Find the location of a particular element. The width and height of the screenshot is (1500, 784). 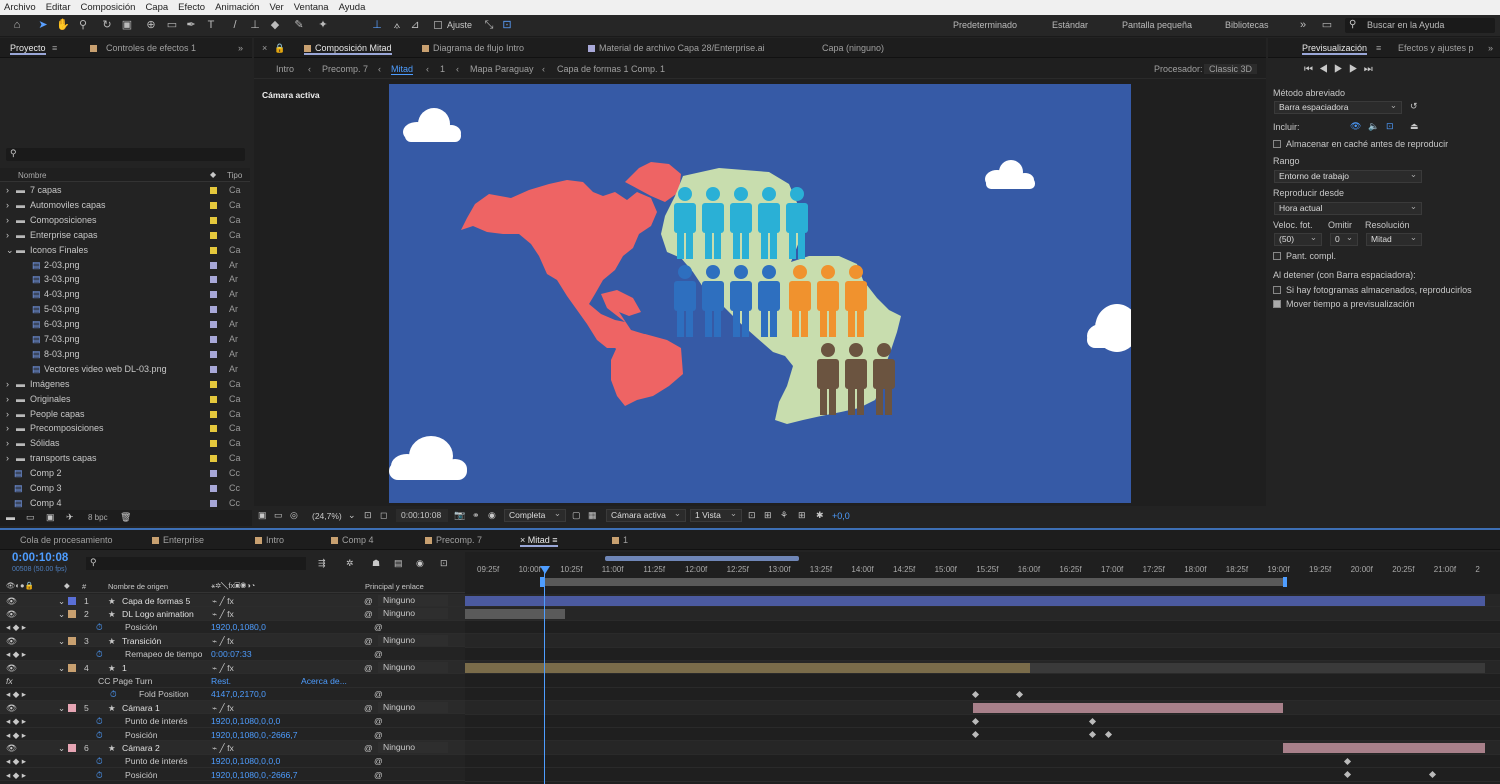

workspace-bibliotecas: Bibliotecas is located at coordinates (1247, 25).